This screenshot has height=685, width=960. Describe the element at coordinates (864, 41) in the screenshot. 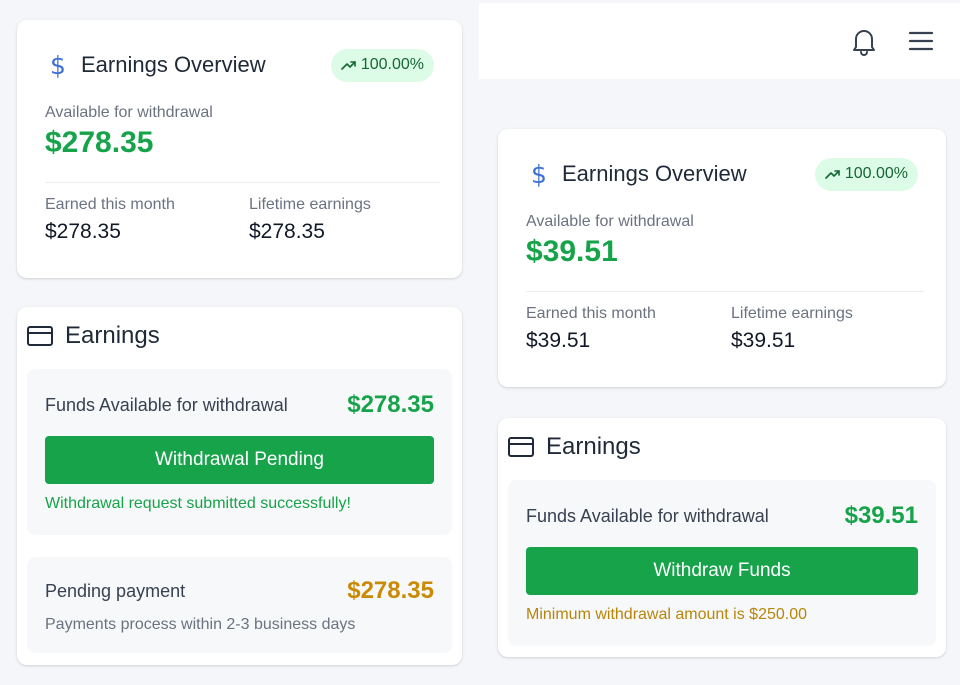

I see `bell-icon` at that location.